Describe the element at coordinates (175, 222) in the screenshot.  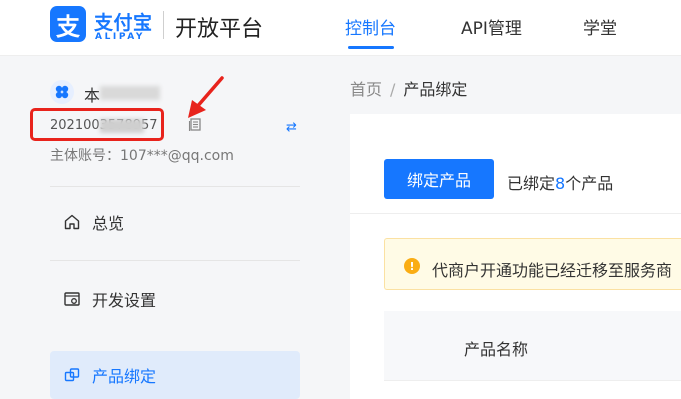
I see `sidebar-item-overview: 总览` at that location.